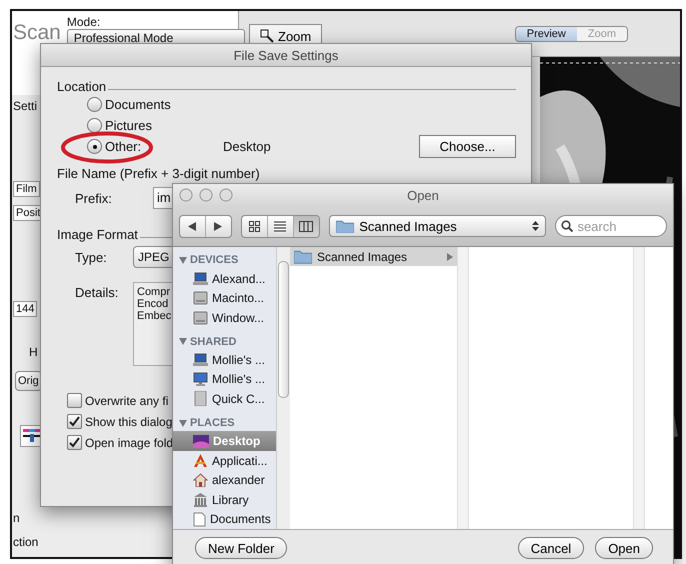  Describe the element at coordinates (91, 257) in the screenshot. I see `type-label: Type:` at that location.